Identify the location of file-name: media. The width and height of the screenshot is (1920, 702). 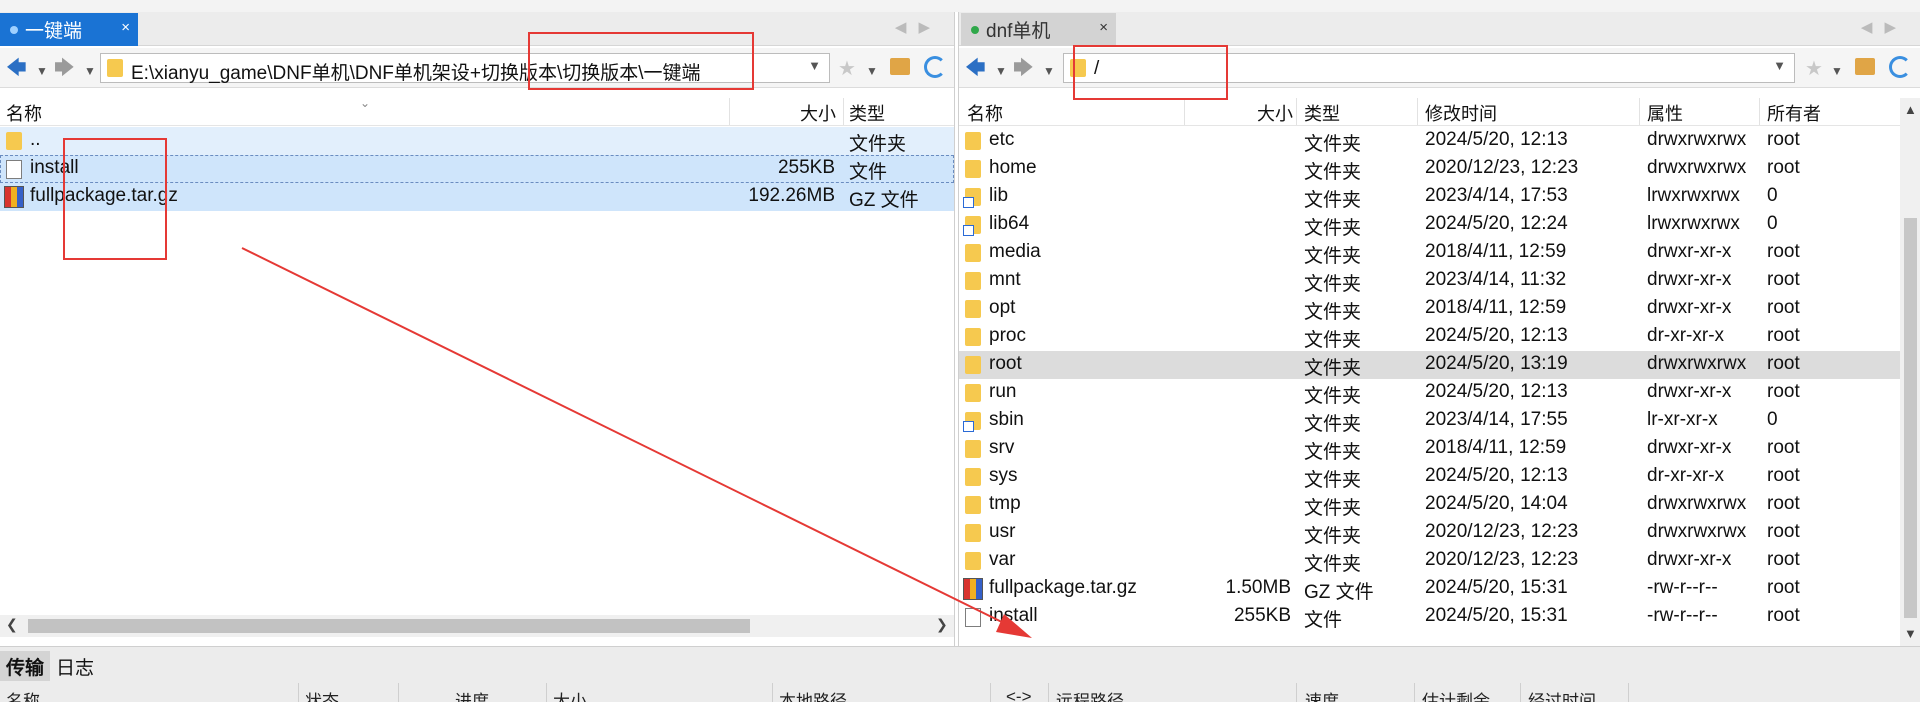
(1015, 251).